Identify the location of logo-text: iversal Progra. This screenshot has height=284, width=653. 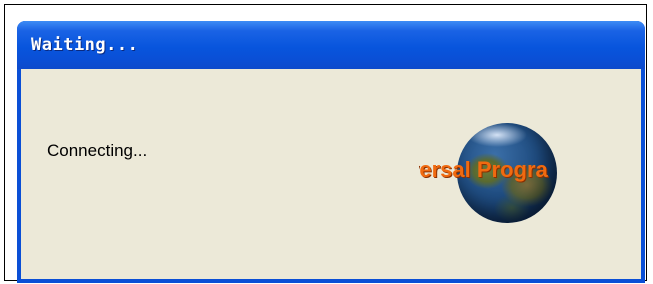
(483, 169).